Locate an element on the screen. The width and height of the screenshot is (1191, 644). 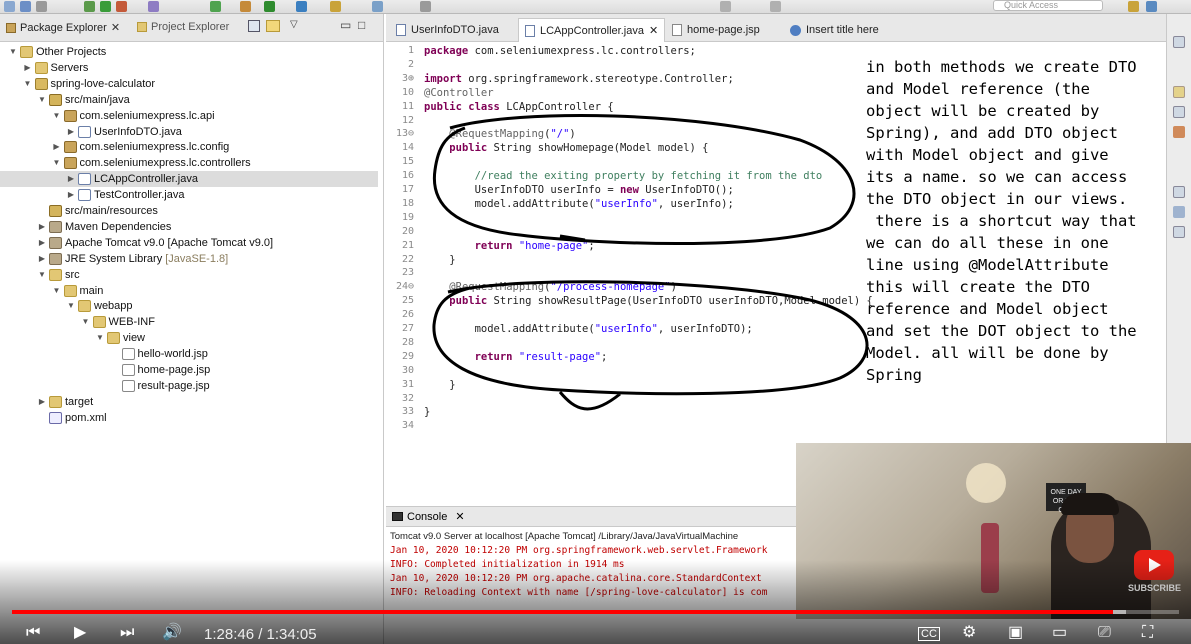
miniplayer-icon: ▣ is located at coordinates (1015, 633).